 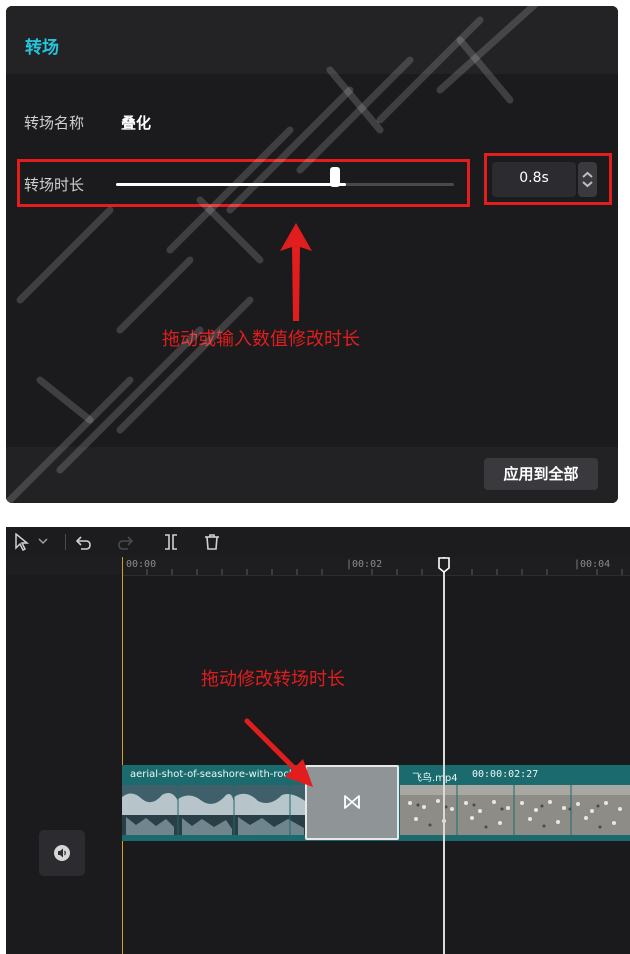 I want to click on panel-footer: 应用到全部, so click(x=312, y=475).